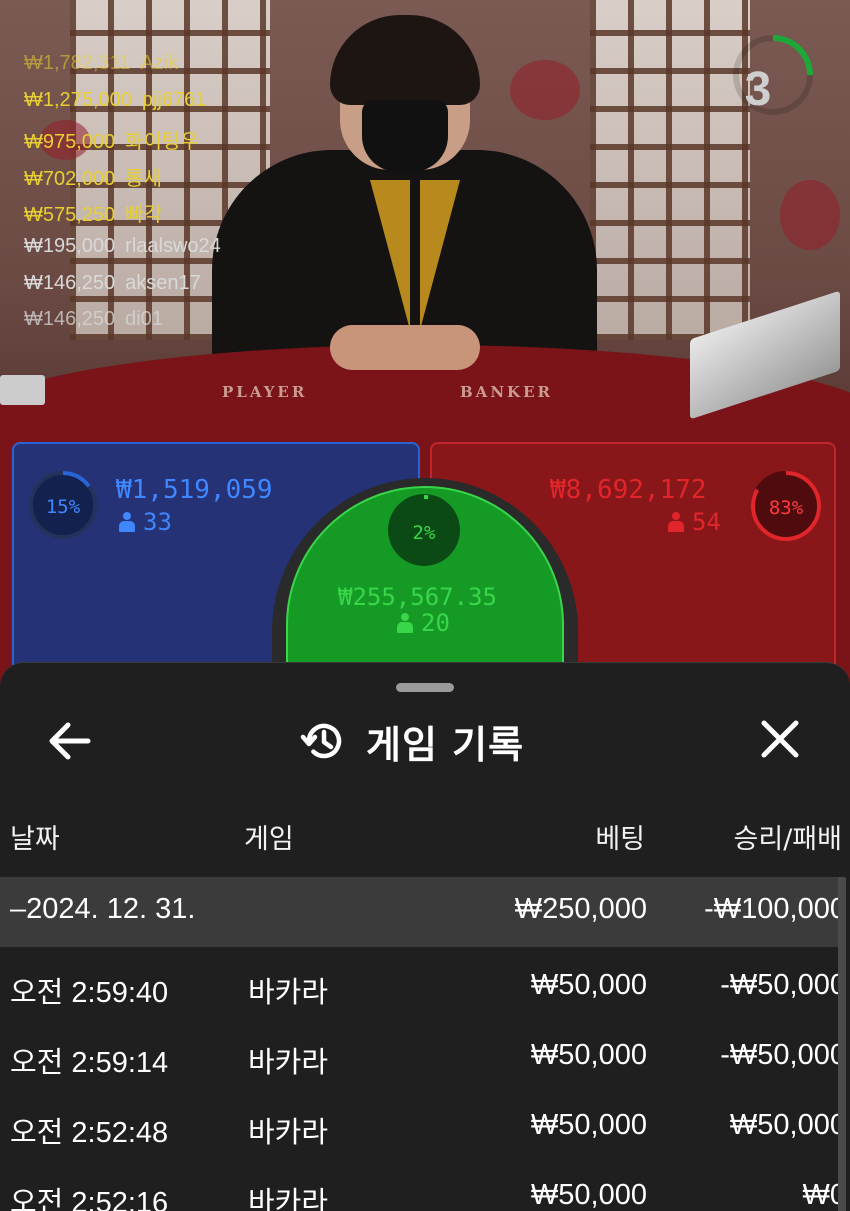 This screenshot has height=1211, width=850. What do you see at coordinates (35, 836) in the screenshot?
I see `column-header-date: 날짜` at bounding box center [35, 836].